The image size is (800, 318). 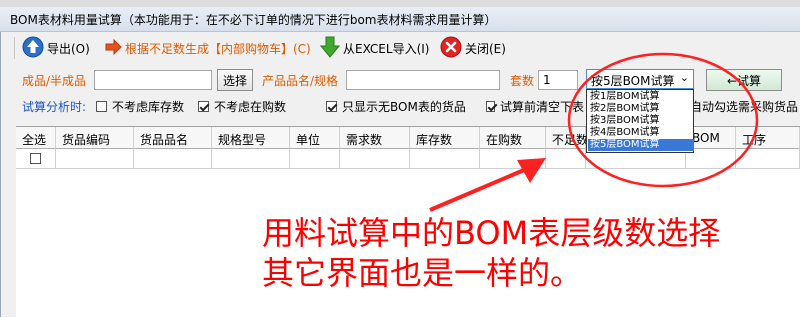 What do you see at coordinates (663, 120) in the screenshot?
I see `highlight-circle` at bounding box center [663, 120].